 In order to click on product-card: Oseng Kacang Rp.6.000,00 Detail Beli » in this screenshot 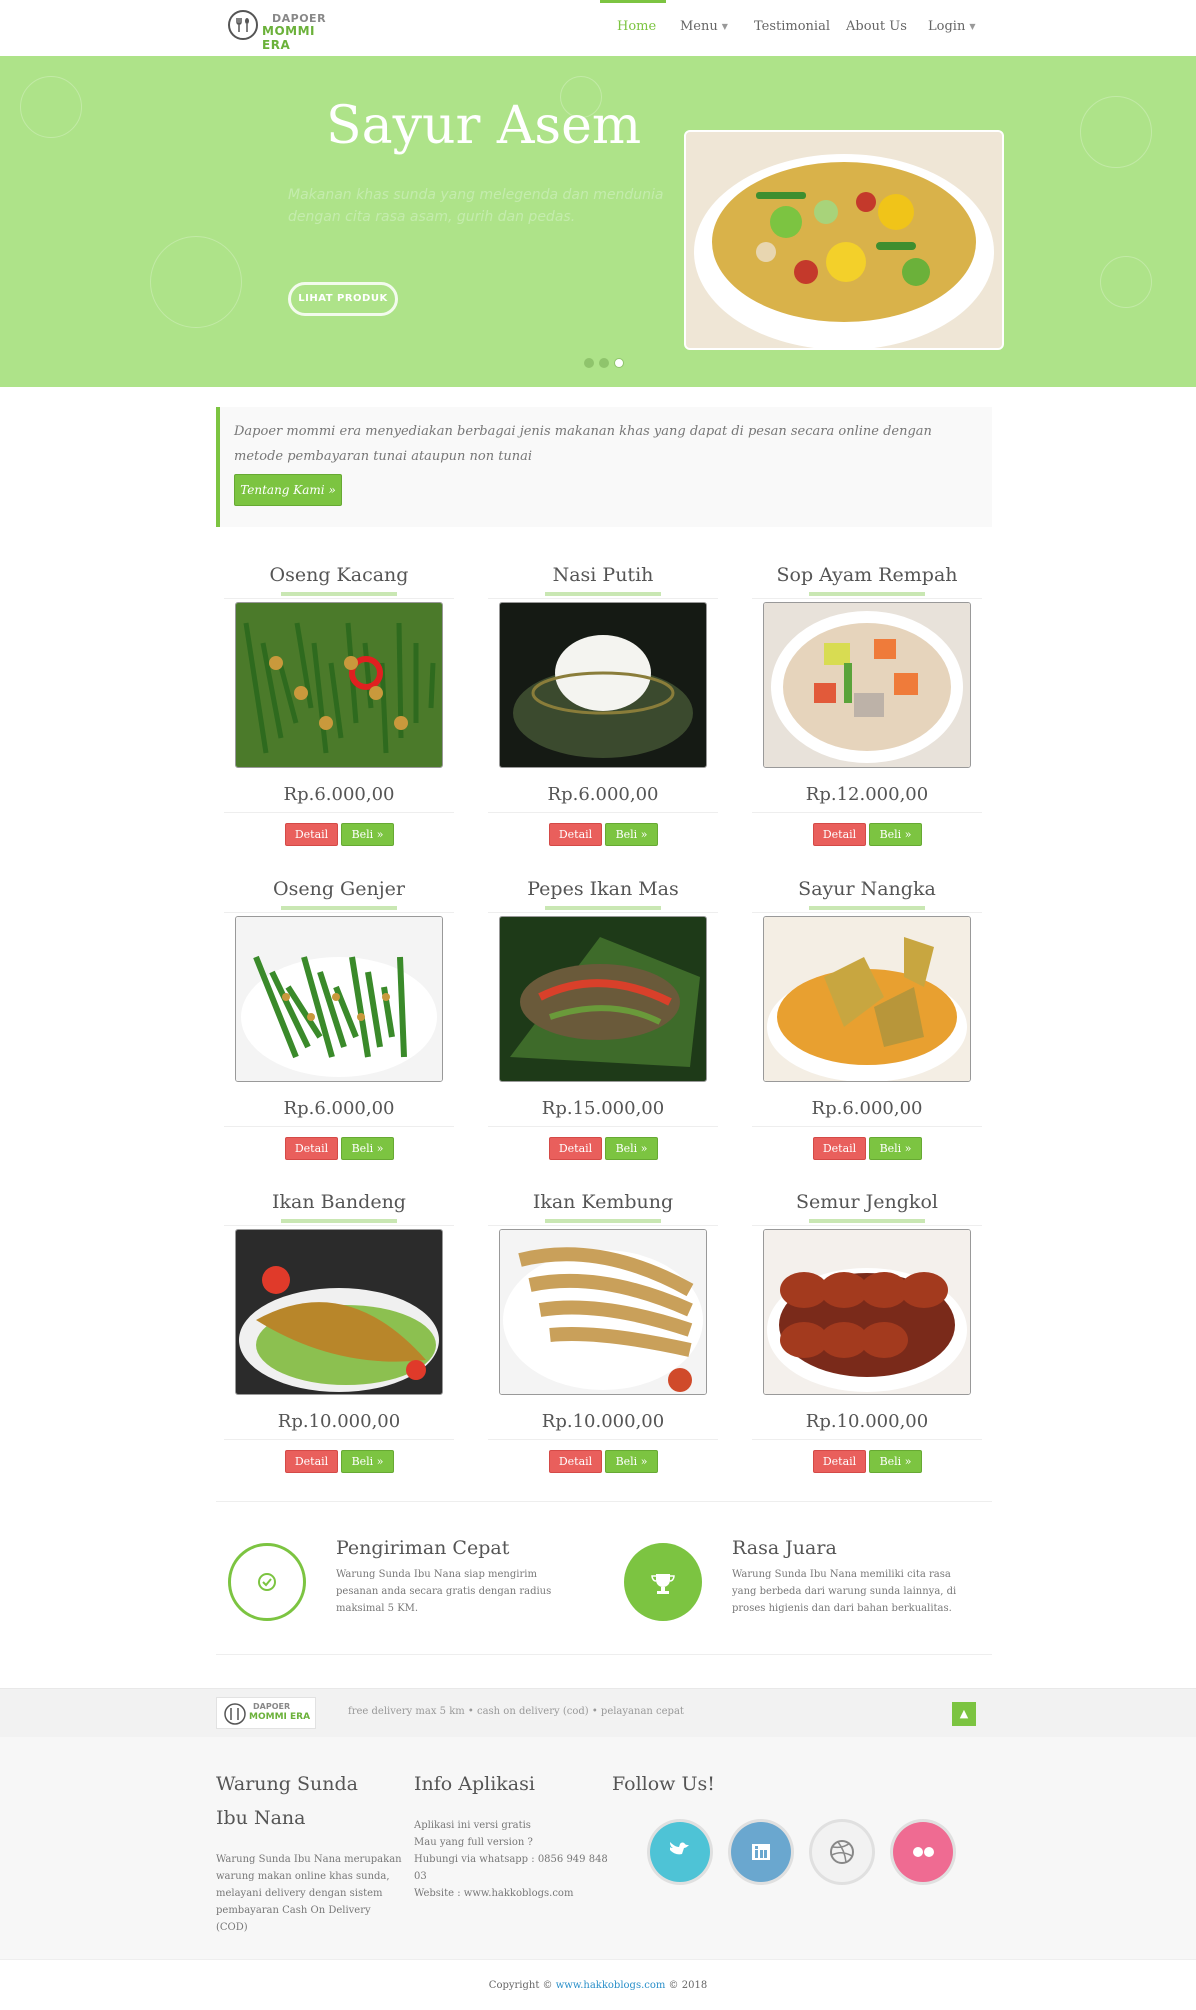, I will do `click(339, 706)`.